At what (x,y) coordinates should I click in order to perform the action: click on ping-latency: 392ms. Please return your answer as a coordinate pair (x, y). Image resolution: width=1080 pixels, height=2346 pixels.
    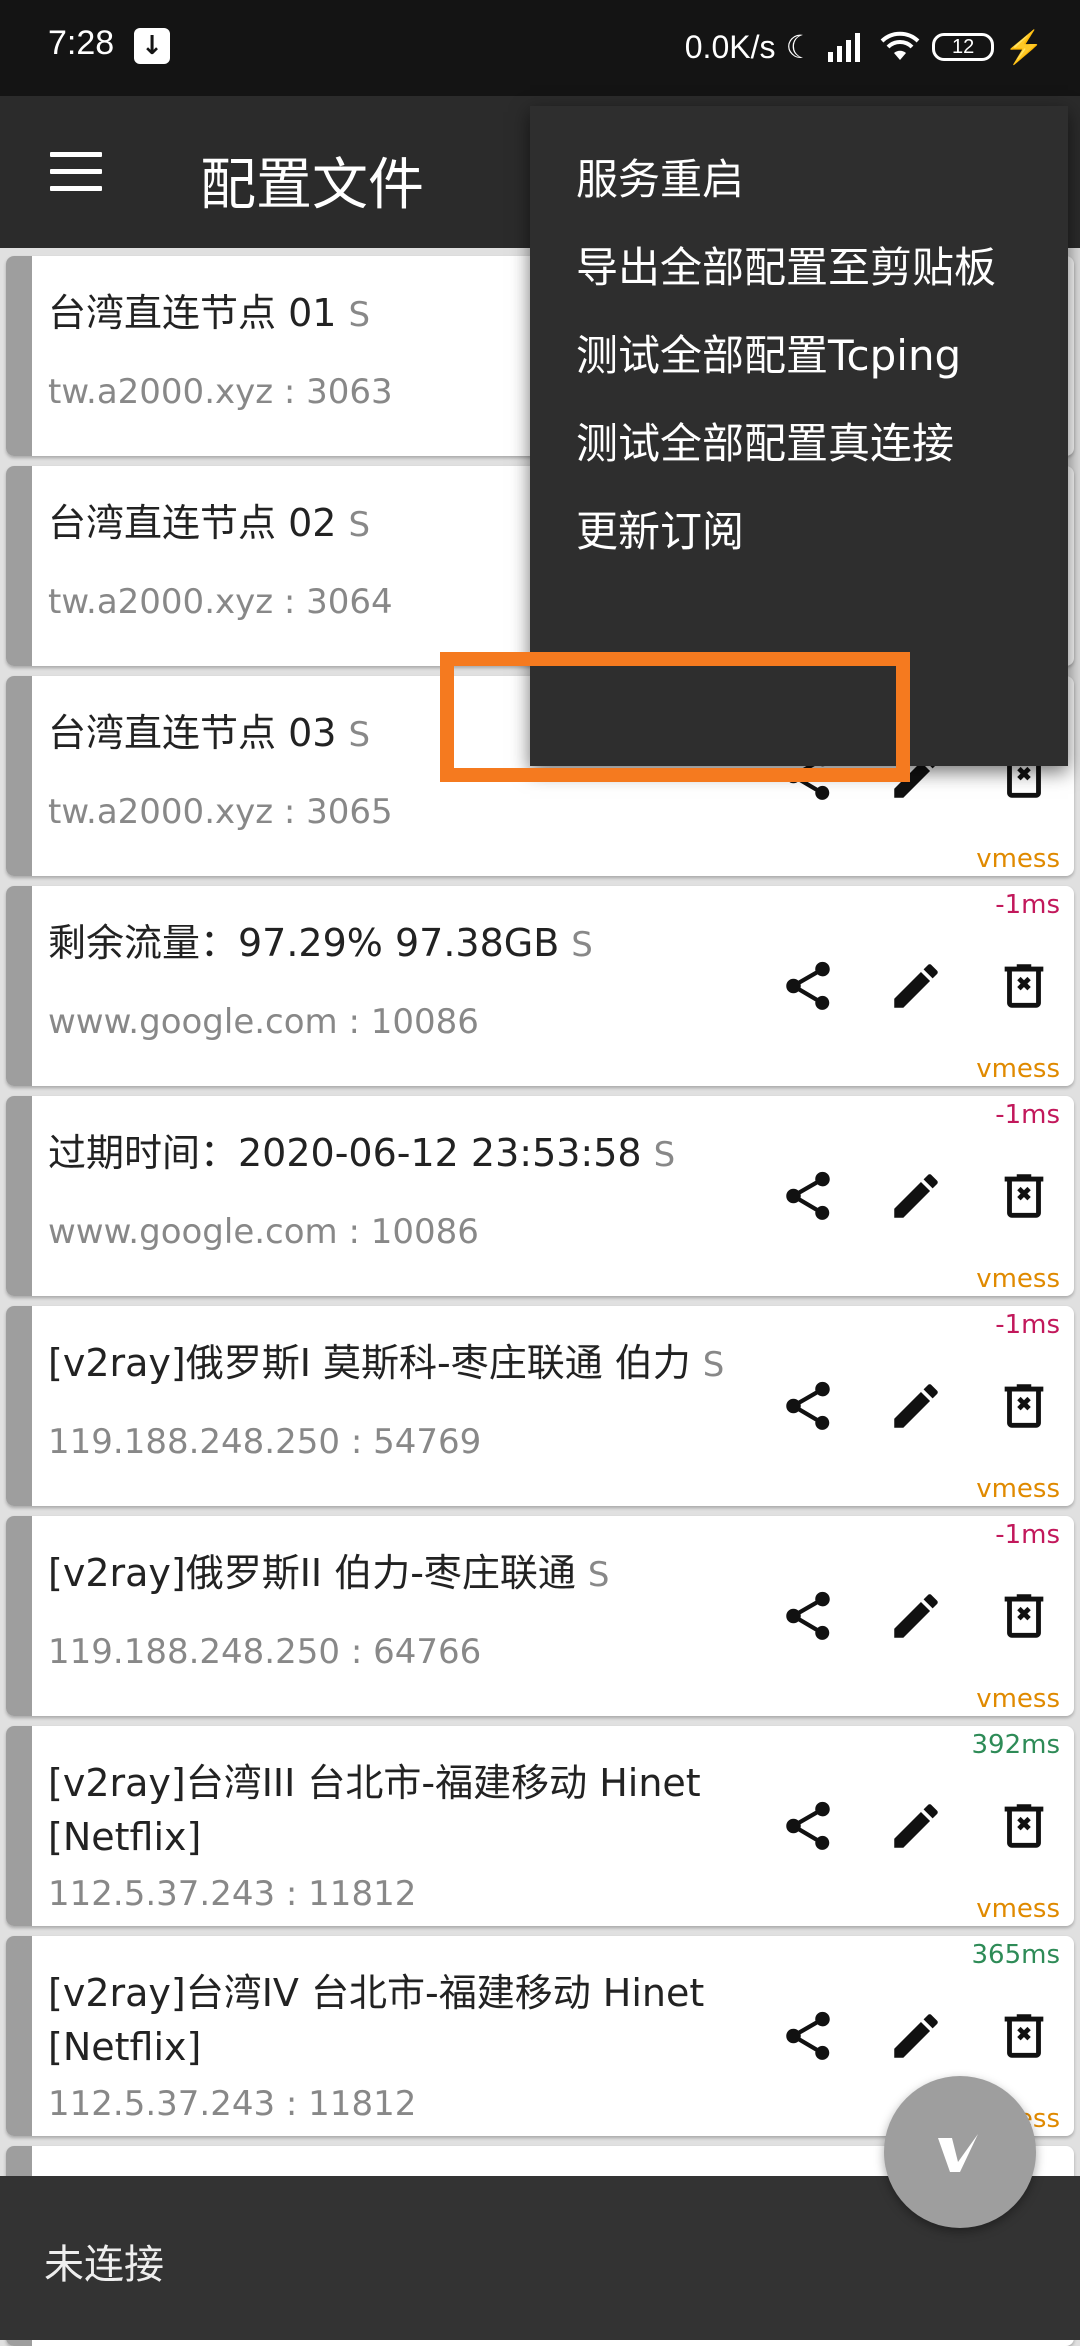
    Looking at the image, I should click on (1016, 1745).